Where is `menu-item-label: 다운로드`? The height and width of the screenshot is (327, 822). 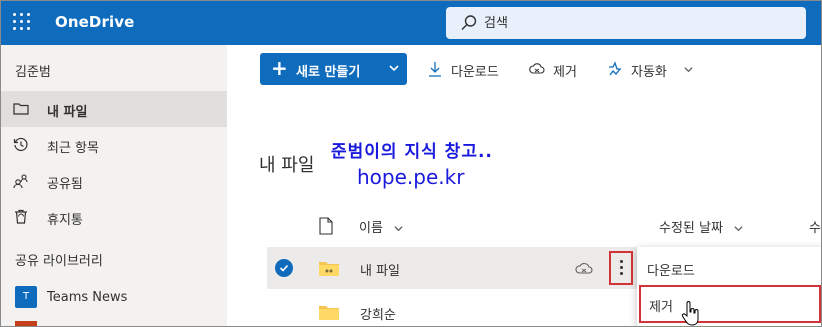
menu-item-label: 다운로드 is located at coordinates (671, 271).